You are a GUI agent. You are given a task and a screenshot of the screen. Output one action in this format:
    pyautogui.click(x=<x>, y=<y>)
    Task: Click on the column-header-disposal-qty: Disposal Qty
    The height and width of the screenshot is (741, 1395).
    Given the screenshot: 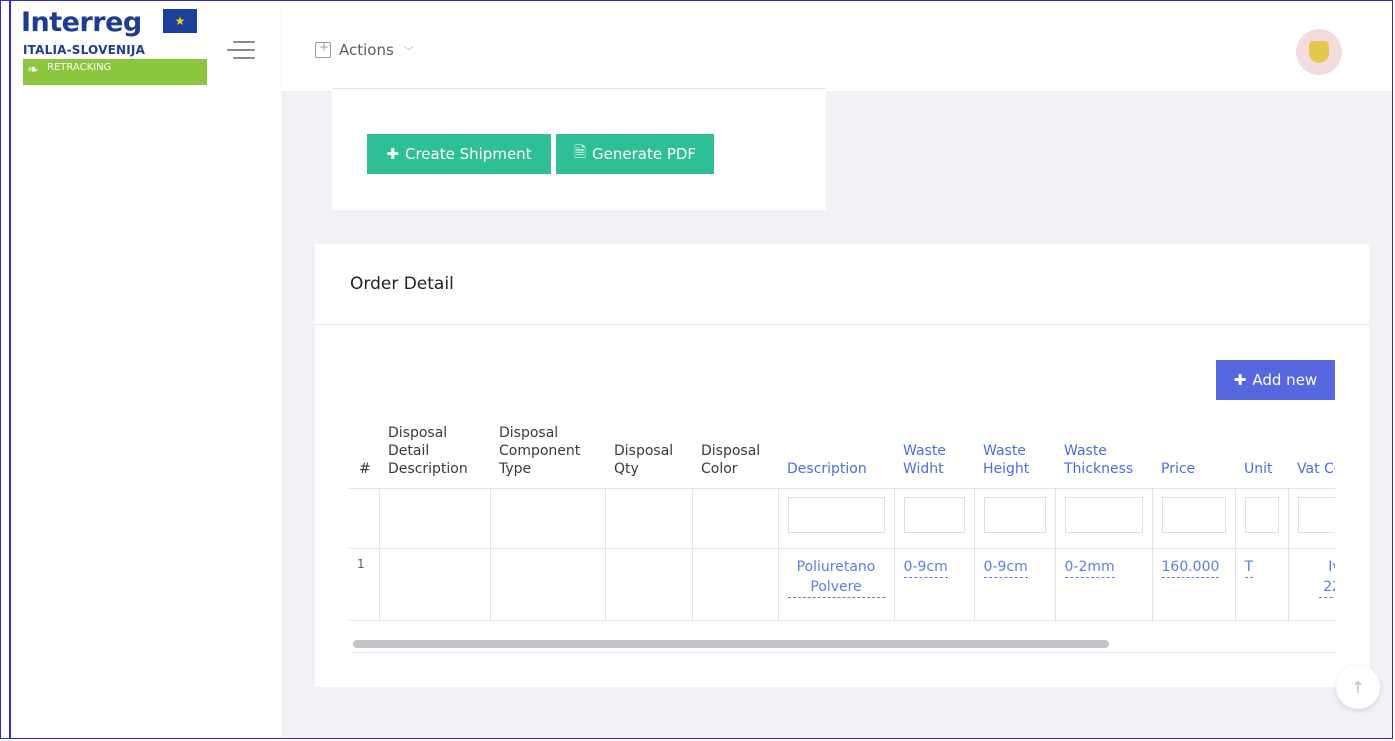 What is the action you would take?
    pyautogui.click(x=648, y=441)
    